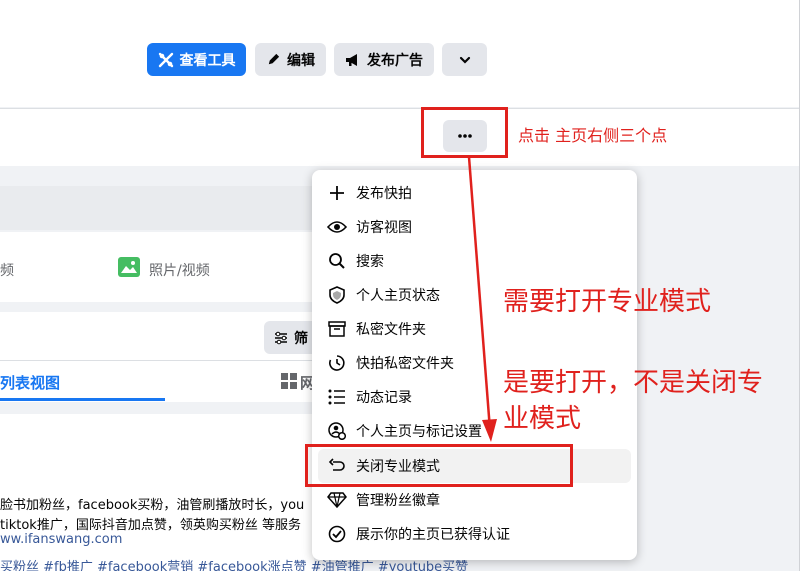 Image resolution: width=800 pixels, height=571 pixels. What do you see at coordinates (542, 419) in the screenshot?
I see `annotation-note-line2: 业模式` at bounding box center [542, 419].